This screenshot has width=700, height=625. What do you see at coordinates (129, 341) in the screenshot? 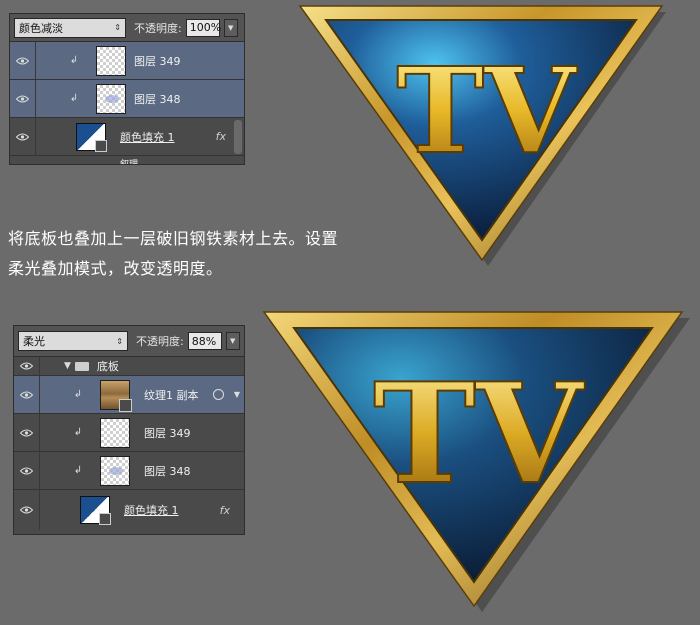
I see `panel-toolbar: 柔光 ⇕ 不透明度: 88% ▼` at bounding box center [129, 341].